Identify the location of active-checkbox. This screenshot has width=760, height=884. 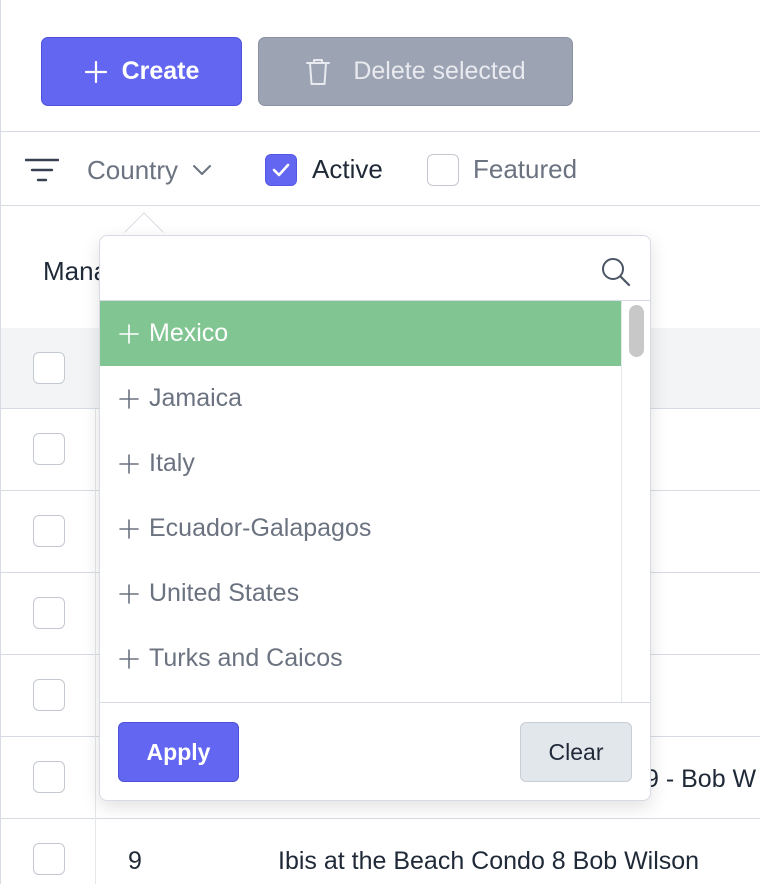
(281, 170).